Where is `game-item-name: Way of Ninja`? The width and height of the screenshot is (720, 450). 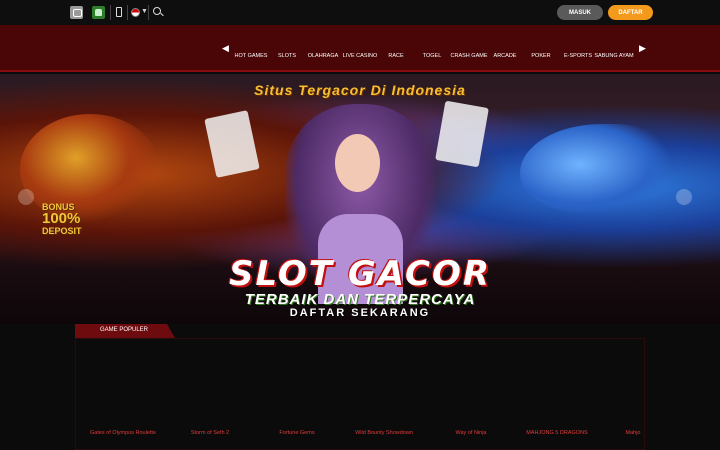
game-item-name: Way of Ninja is located at coordinates (471, 433).